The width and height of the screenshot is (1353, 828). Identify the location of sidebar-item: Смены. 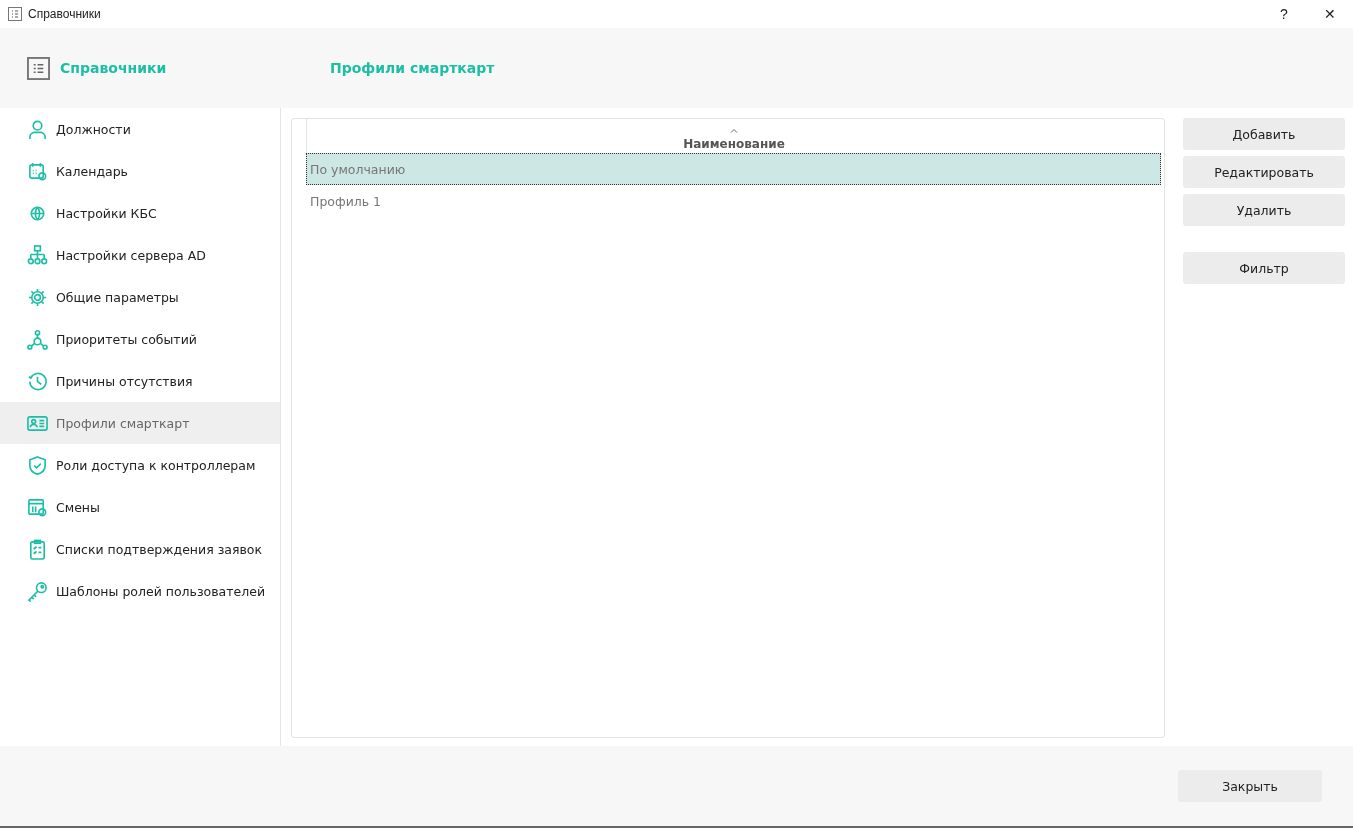
(140, 507).